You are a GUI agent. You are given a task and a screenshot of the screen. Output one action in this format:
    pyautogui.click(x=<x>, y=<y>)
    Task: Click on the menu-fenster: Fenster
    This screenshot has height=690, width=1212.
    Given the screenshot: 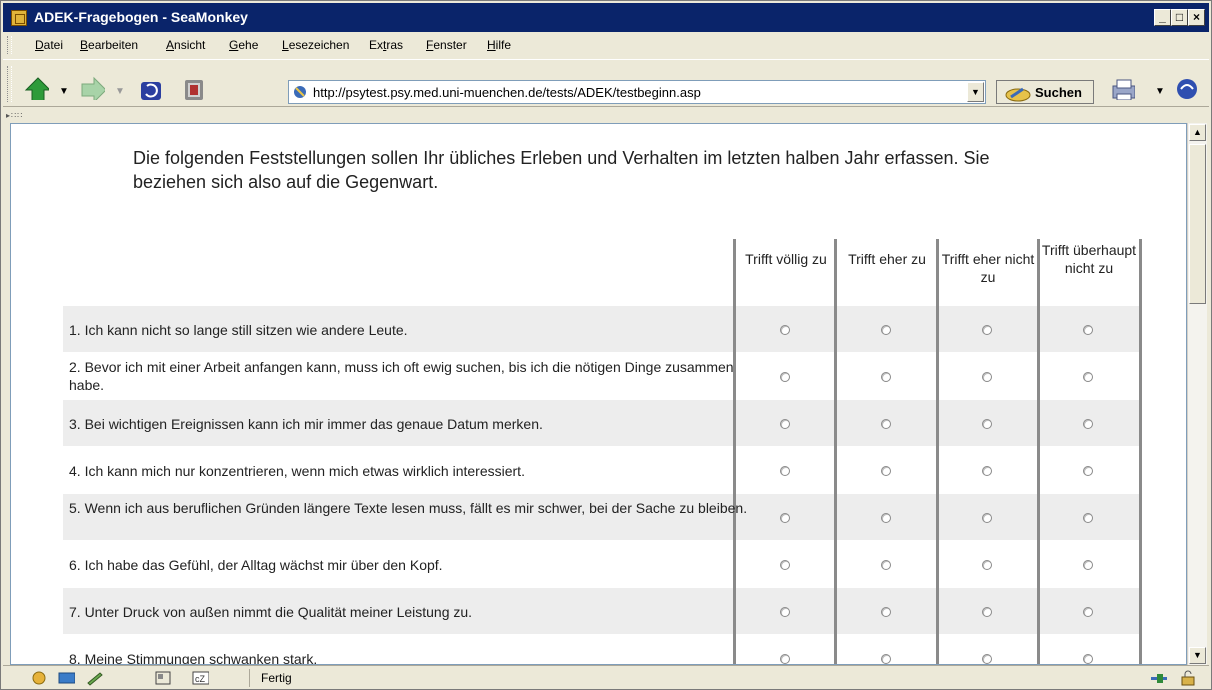 What is the action you would take?
    pyautogui.click(x=446, y=45)
    